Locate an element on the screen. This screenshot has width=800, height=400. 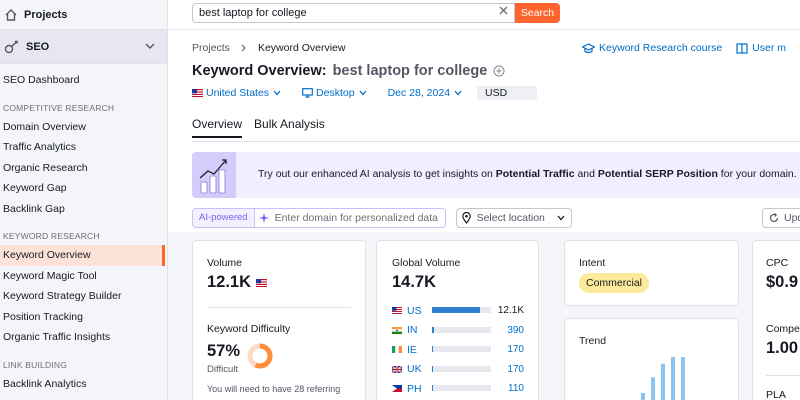
sidebar-item-backlink-analytics: Backlink Analytics is located at coordinates (83, 384).